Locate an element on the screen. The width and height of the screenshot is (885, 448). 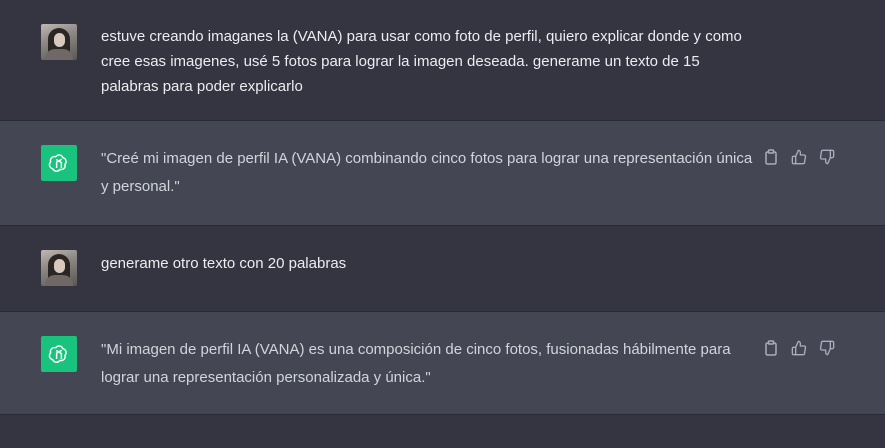
message-text: generame otro texto con 20 palabras is located at coordinates (224, 263).